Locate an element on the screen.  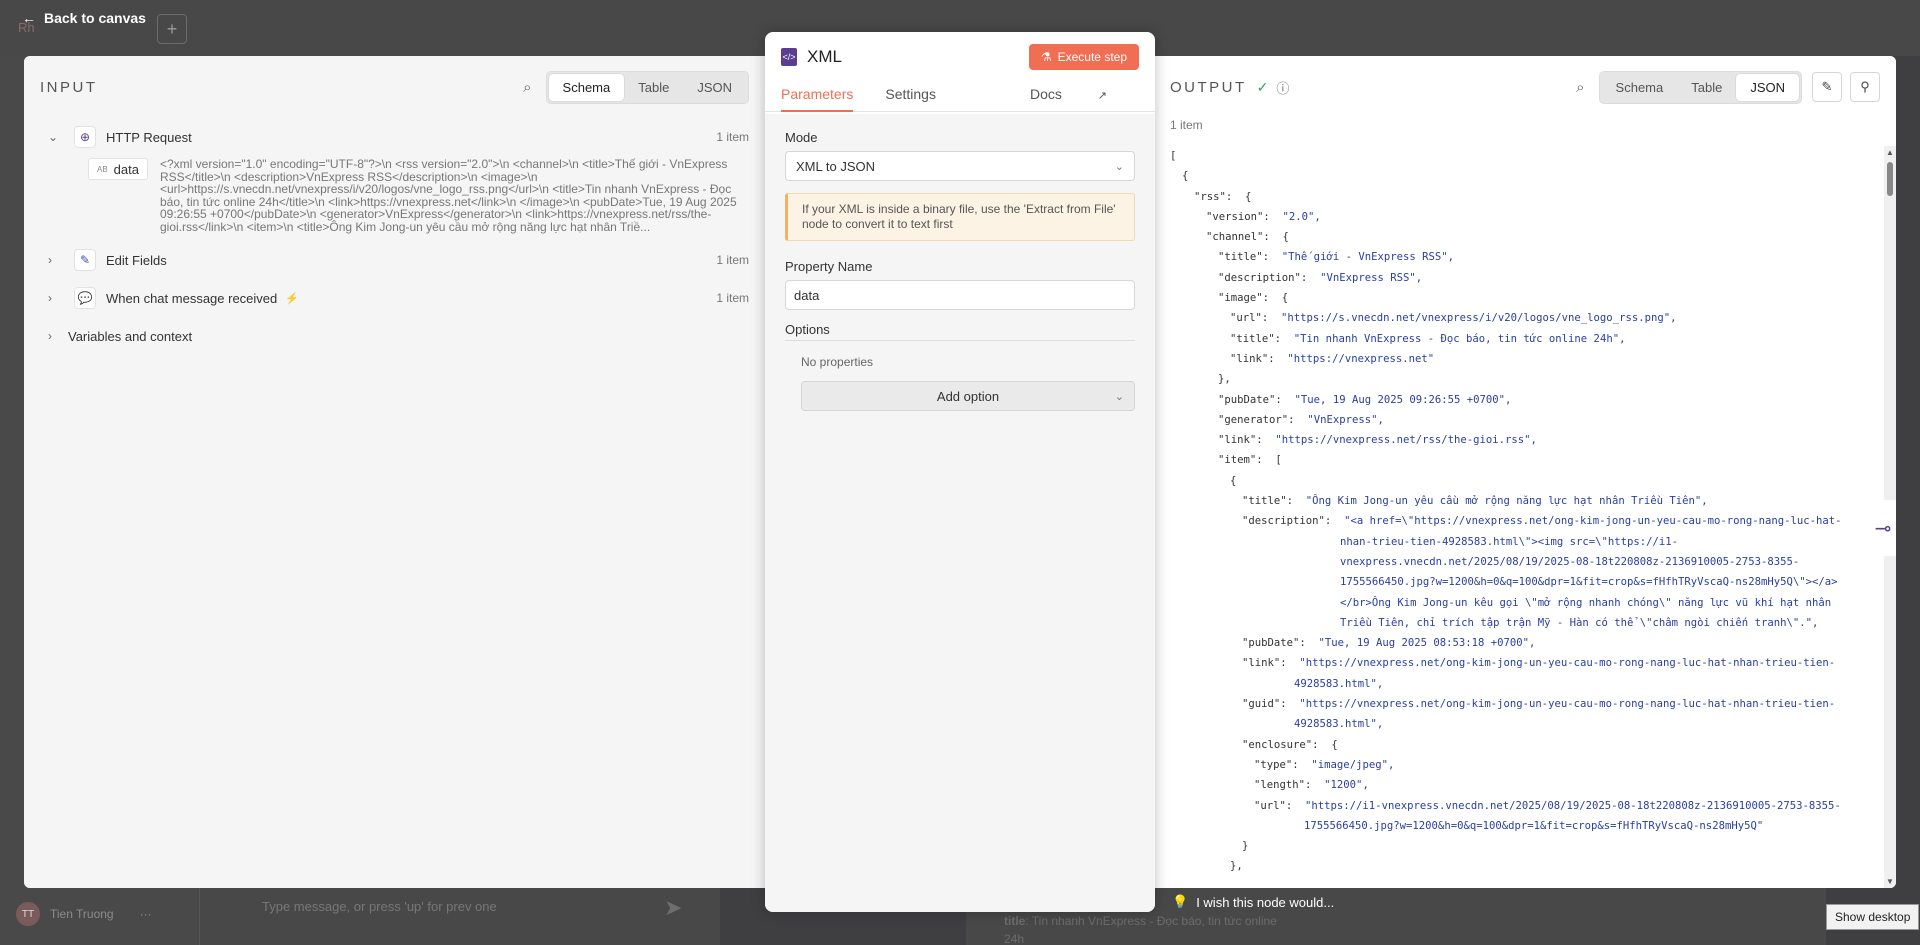
input-tab-table: Table is located at coordinates (653, 87).